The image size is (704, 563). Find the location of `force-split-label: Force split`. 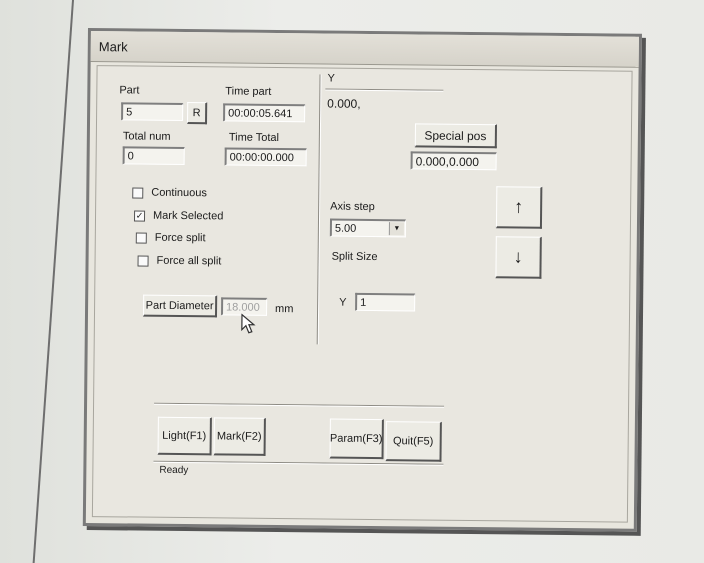

force-split-label: Force split is located at coordinates (180, 238).